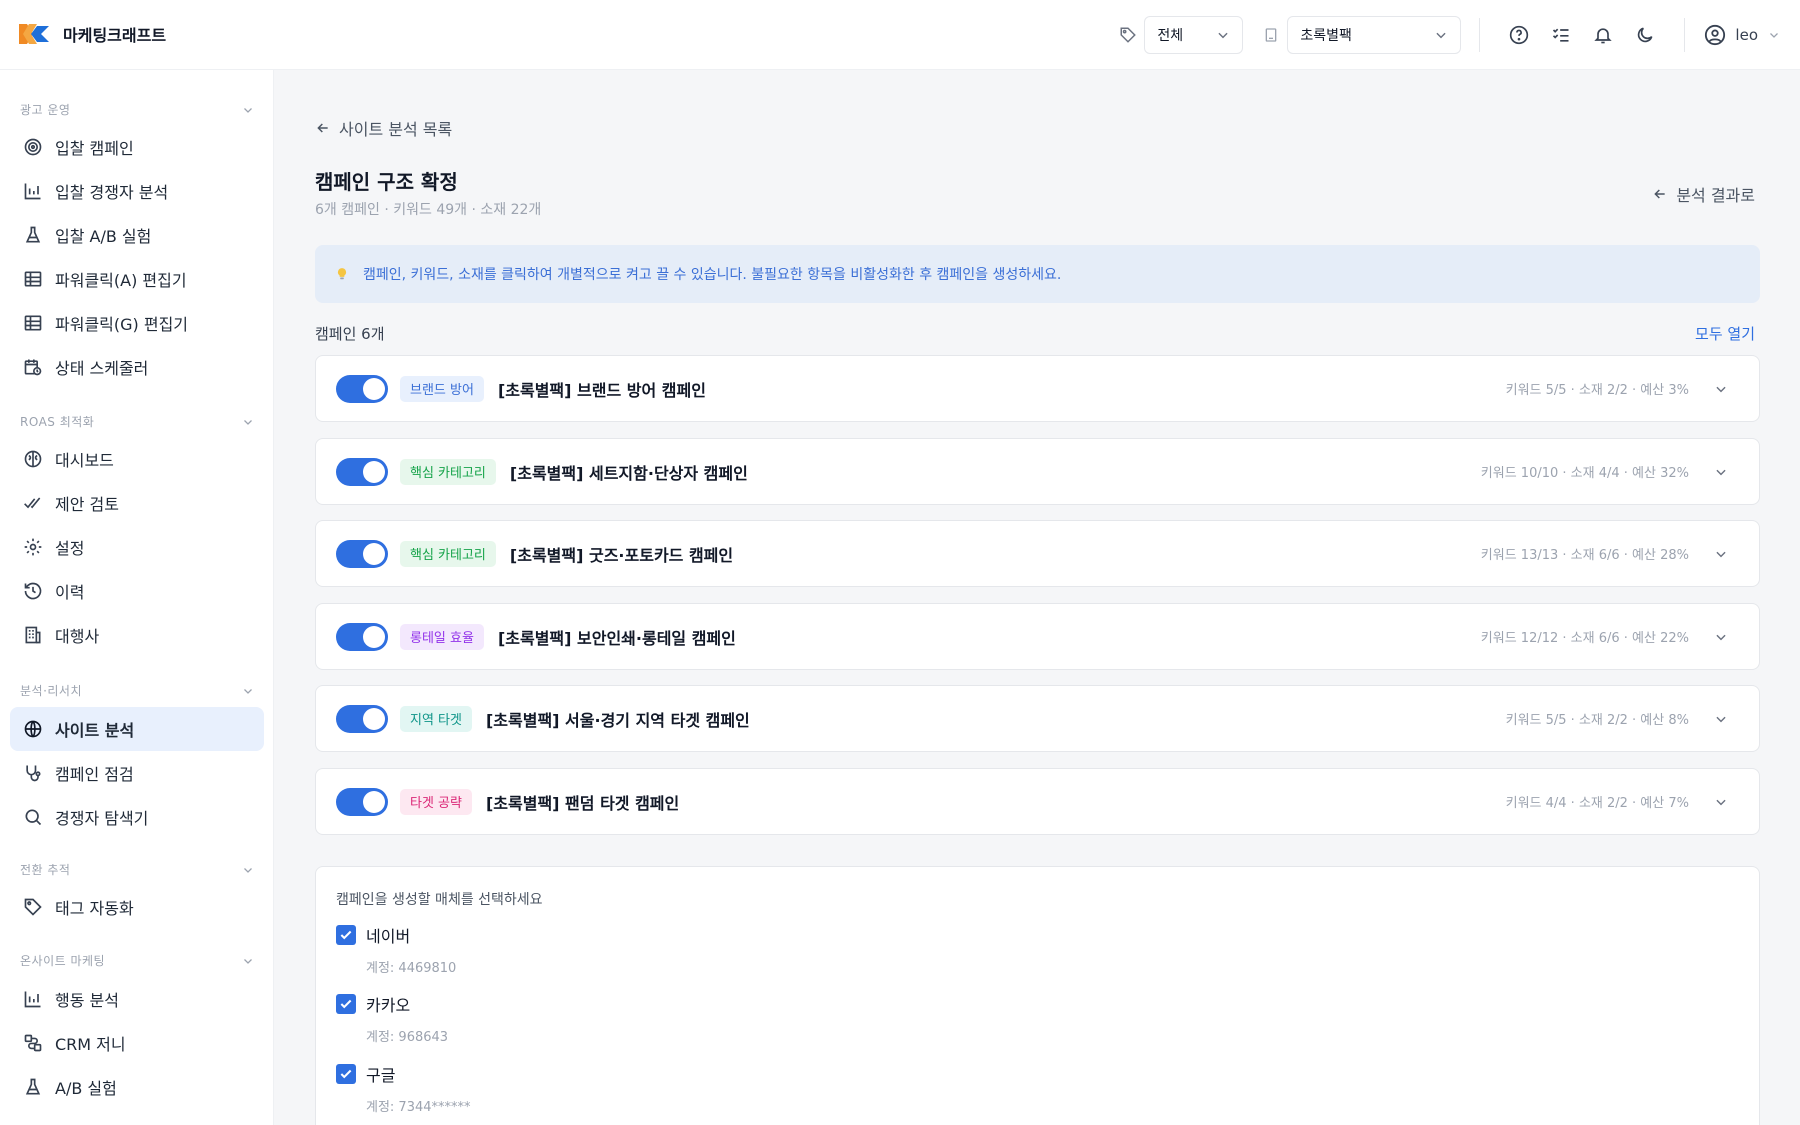  What do you see at coordinates (383, 128) in the screenshot?
I see `back-to-list-link: 사이트 분석 목록` at bounding box center [383, 128].